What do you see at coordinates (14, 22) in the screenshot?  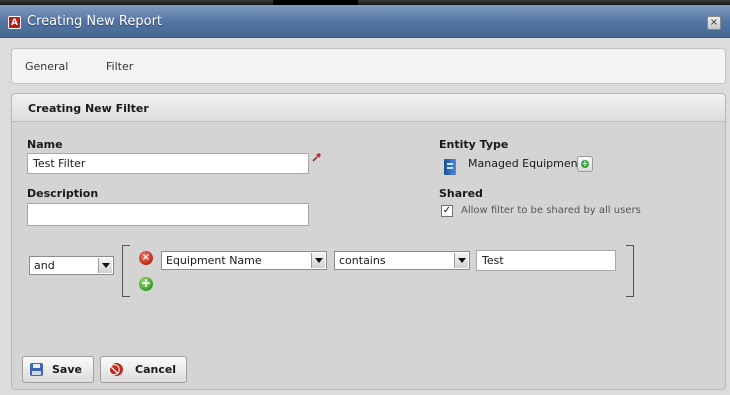 I see `report-icon: A` at bounding box center [14, 22].